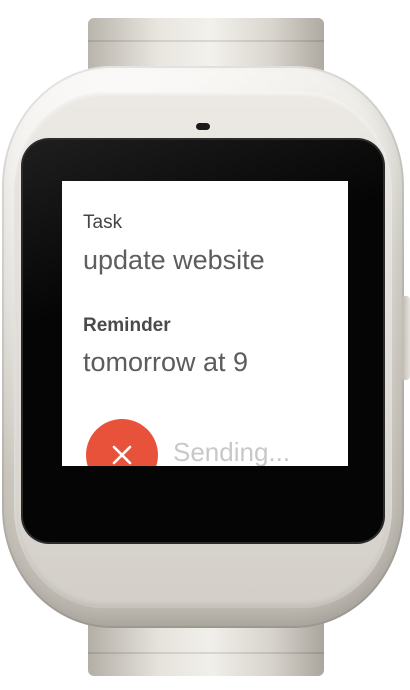  Describe the element at coordinates (127, 325) in the screenshot. I see `reminder-label: Reminder` at that location.